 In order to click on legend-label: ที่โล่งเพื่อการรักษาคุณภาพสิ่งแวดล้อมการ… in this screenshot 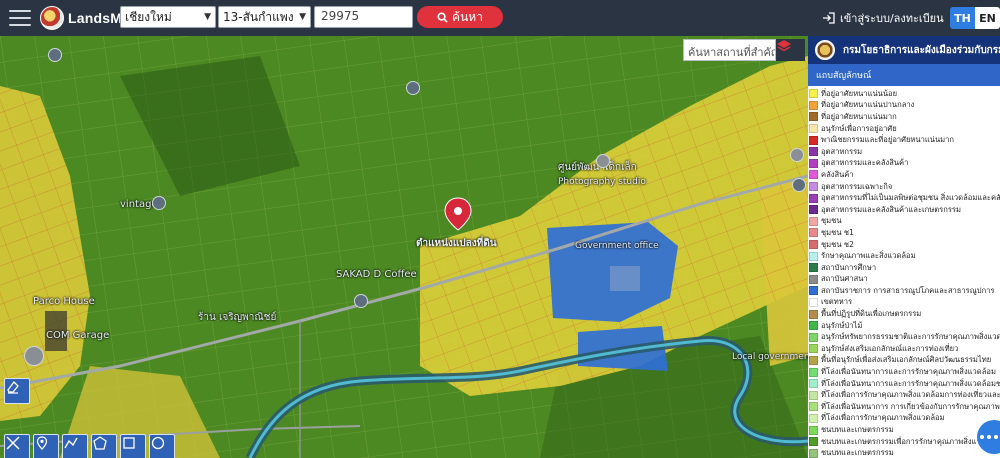, I will do `click(910, 395)`.